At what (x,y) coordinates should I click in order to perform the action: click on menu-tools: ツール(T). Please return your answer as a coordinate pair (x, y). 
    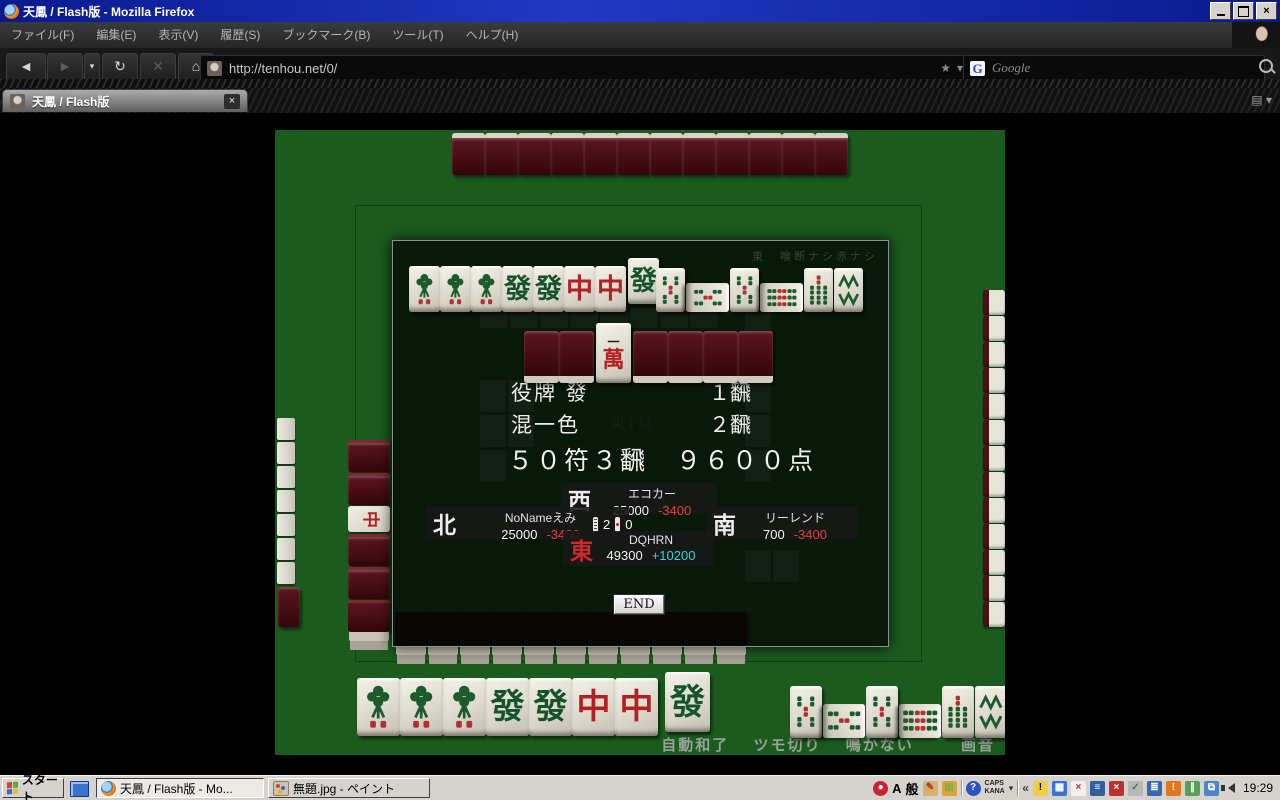
    Looking at the image, I should click on (417, 35).